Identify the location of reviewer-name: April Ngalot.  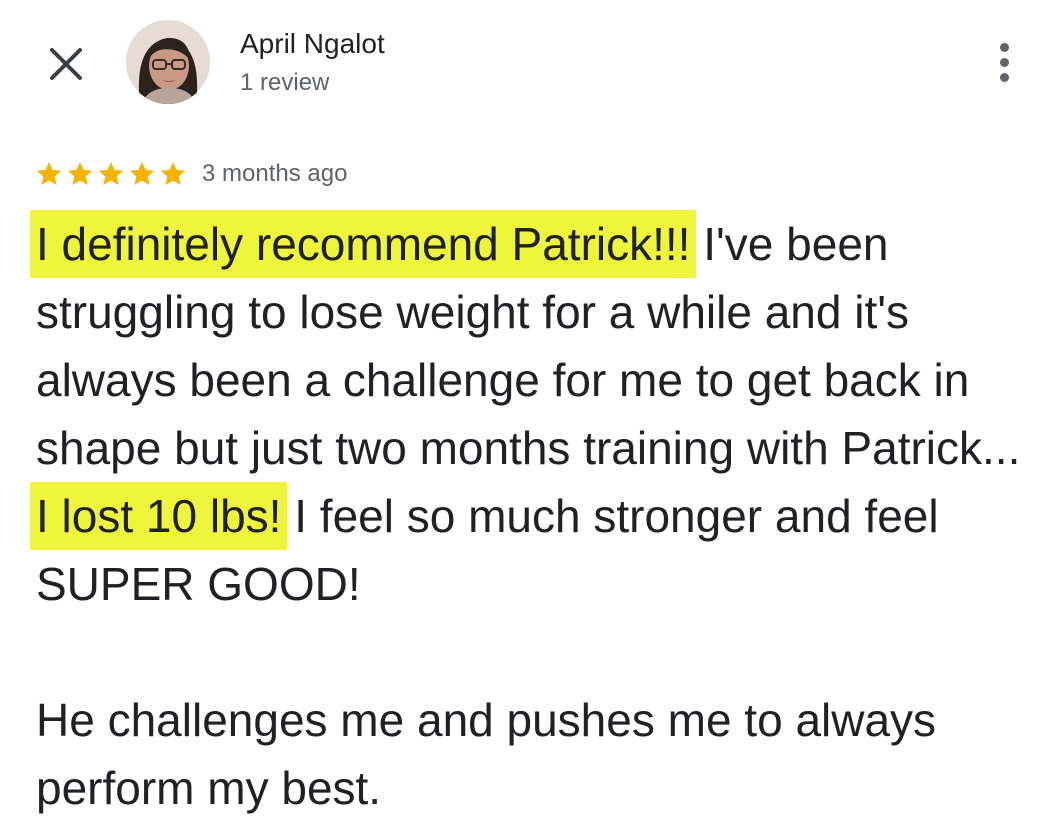
(312, 44).